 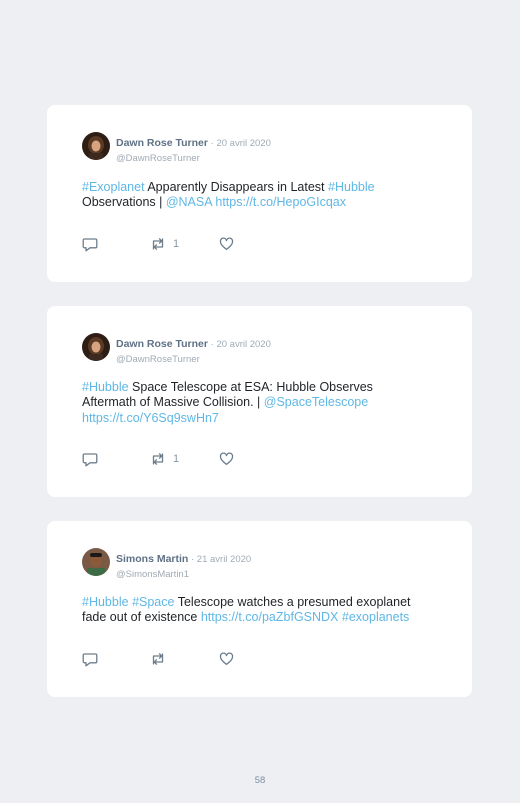 What do you see at coordinates (375, 617) in the screenshot?
I see `hashtag-link: #exoplanets` at bounding box center [375, 617].